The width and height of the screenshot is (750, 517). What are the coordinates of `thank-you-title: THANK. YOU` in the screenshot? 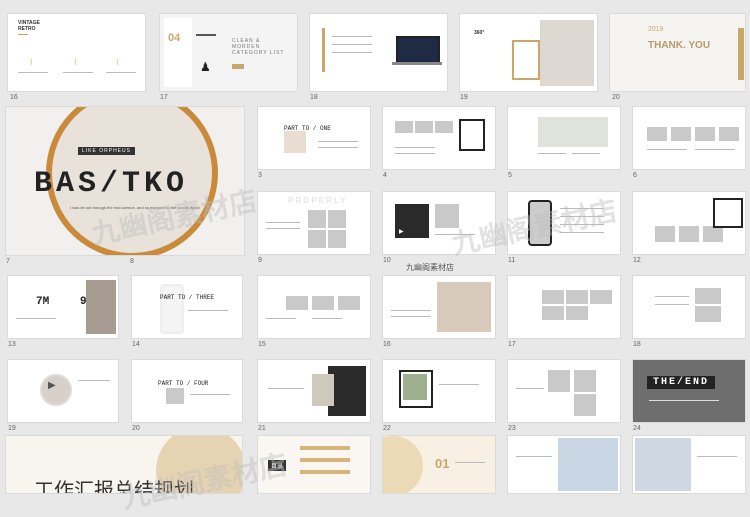 It's located at (679, 45).